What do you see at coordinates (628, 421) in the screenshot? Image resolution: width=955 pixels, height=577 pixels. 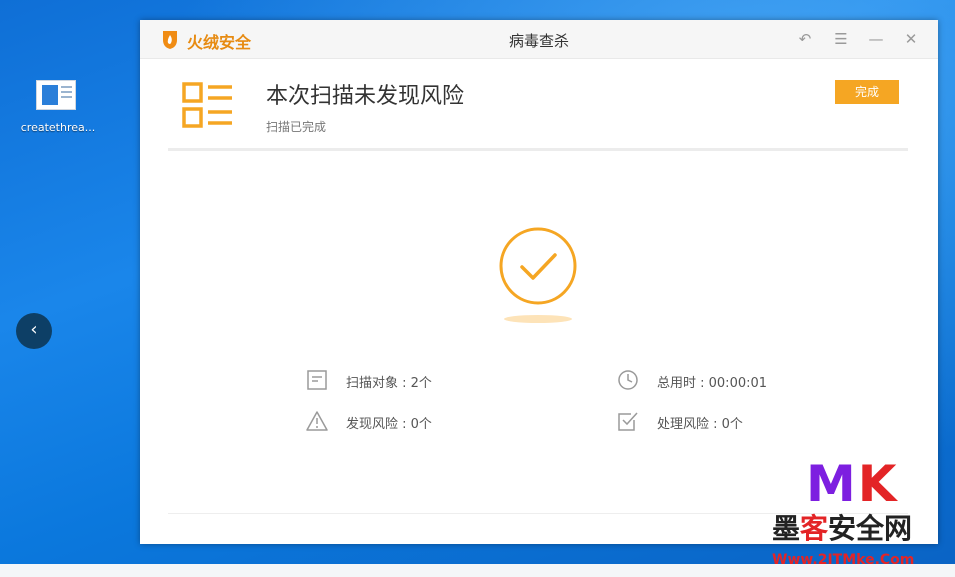 I see `checkbox-checked-icon` at bounding box center [628, 421].